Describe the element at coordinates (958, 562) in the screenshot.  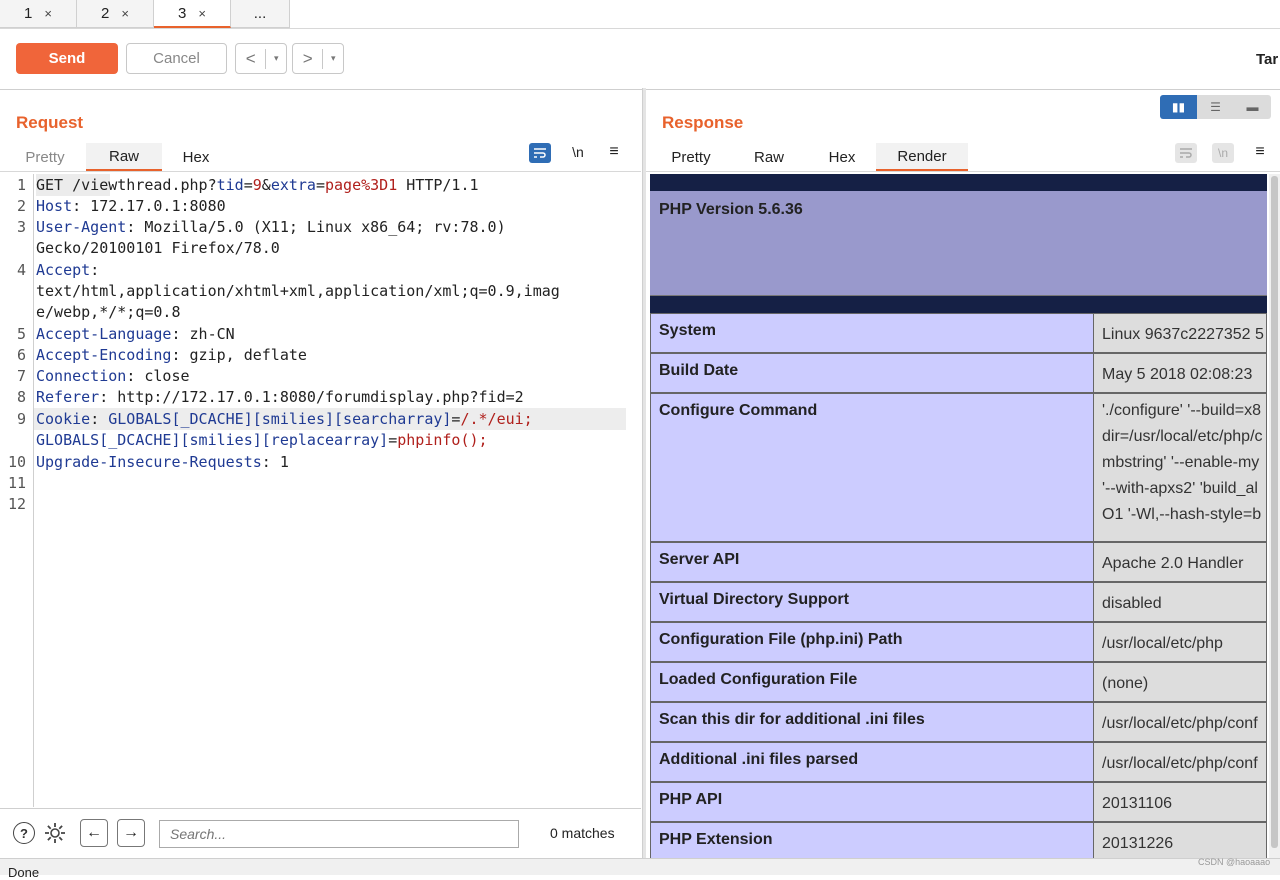
I see `table-row: Server API Apache 2.0 Handler` at that location.